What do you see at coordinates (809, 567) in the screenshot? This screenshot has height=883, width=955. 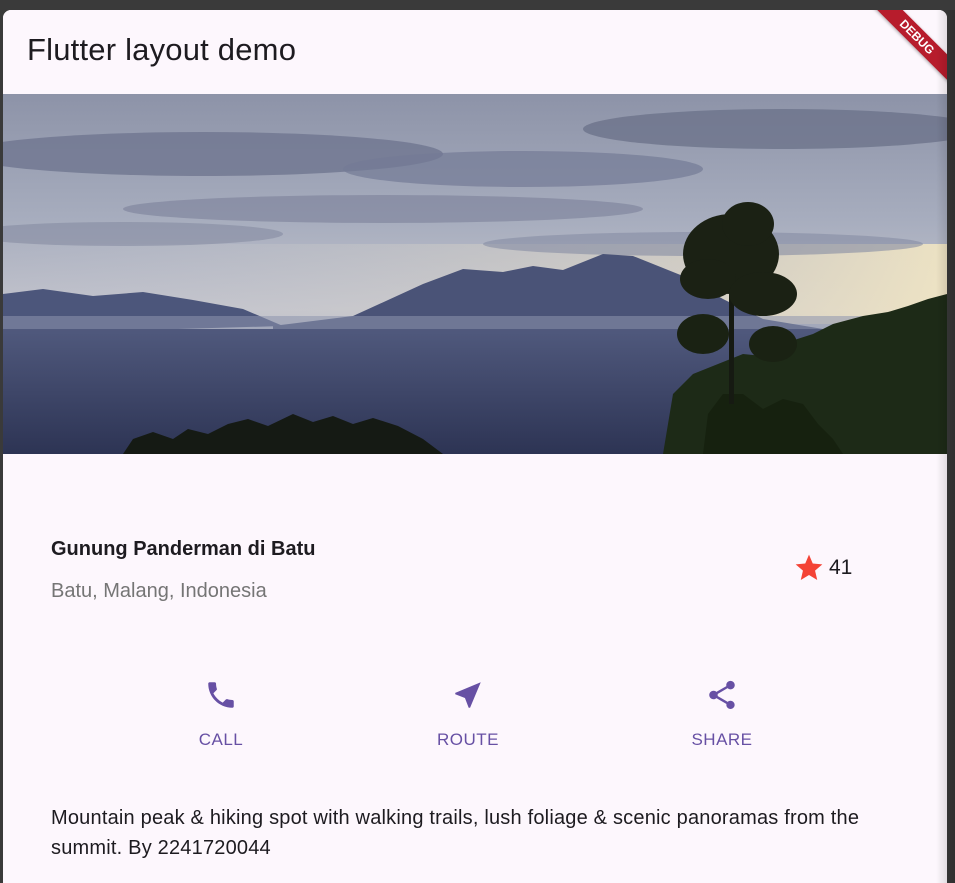 I see `star-icon` at bounding box center [809, 567].